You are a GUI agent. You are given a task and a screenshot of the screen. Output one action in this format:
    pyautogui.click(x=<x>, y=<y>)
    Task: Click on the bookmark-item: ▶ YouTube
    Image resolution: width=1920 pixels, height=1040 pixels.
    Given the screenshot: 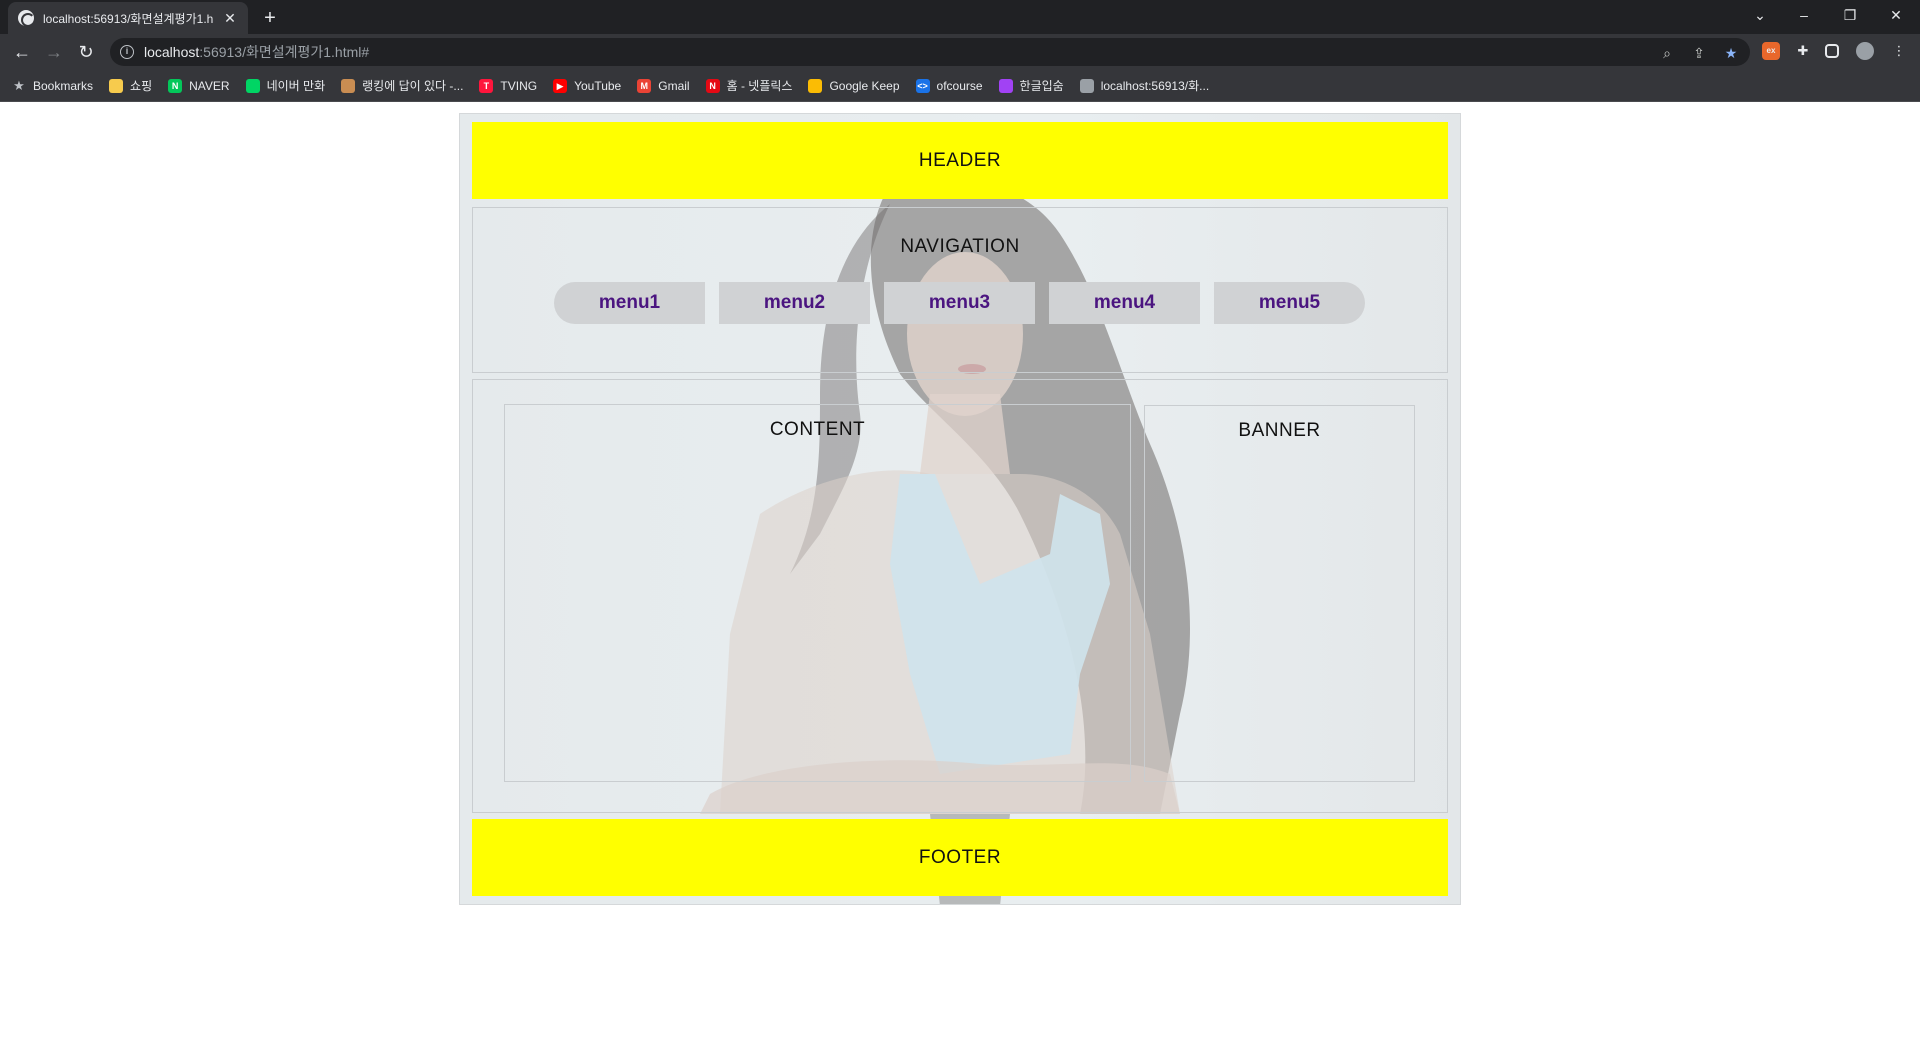 What is the action you would take?
    pyautogui.click(x=587, y=85)
    